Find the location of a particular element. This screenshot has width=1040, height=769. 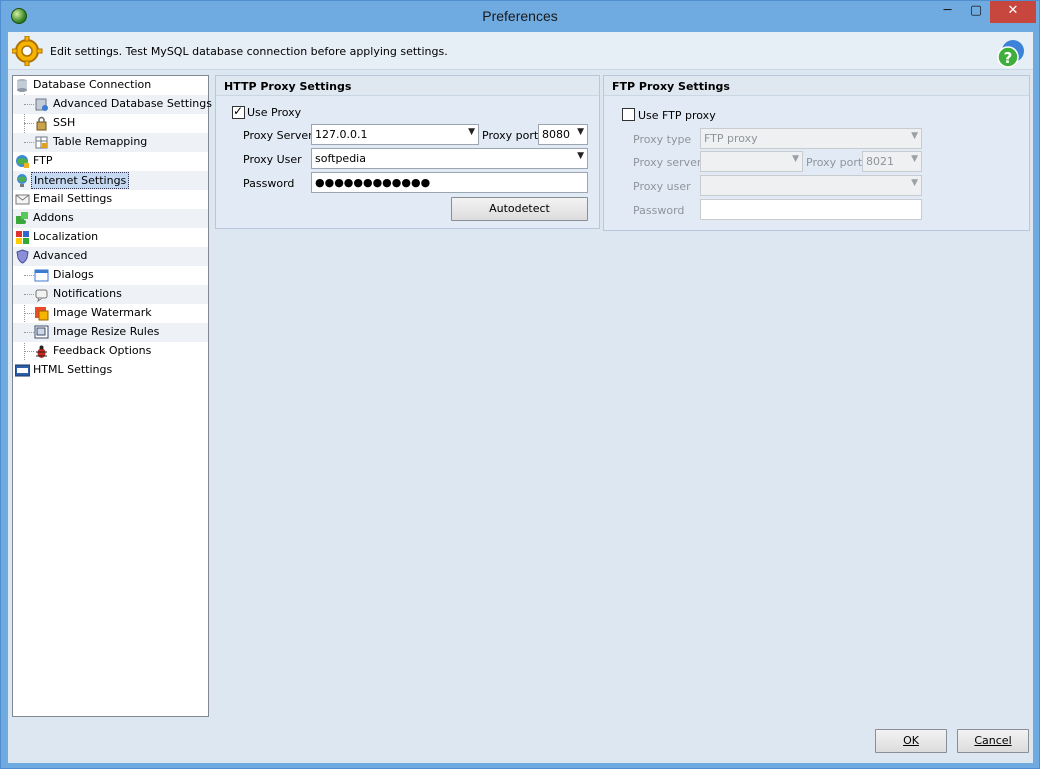

tree-item-database-connection: Database Connection is located at coordinates (110, 85).